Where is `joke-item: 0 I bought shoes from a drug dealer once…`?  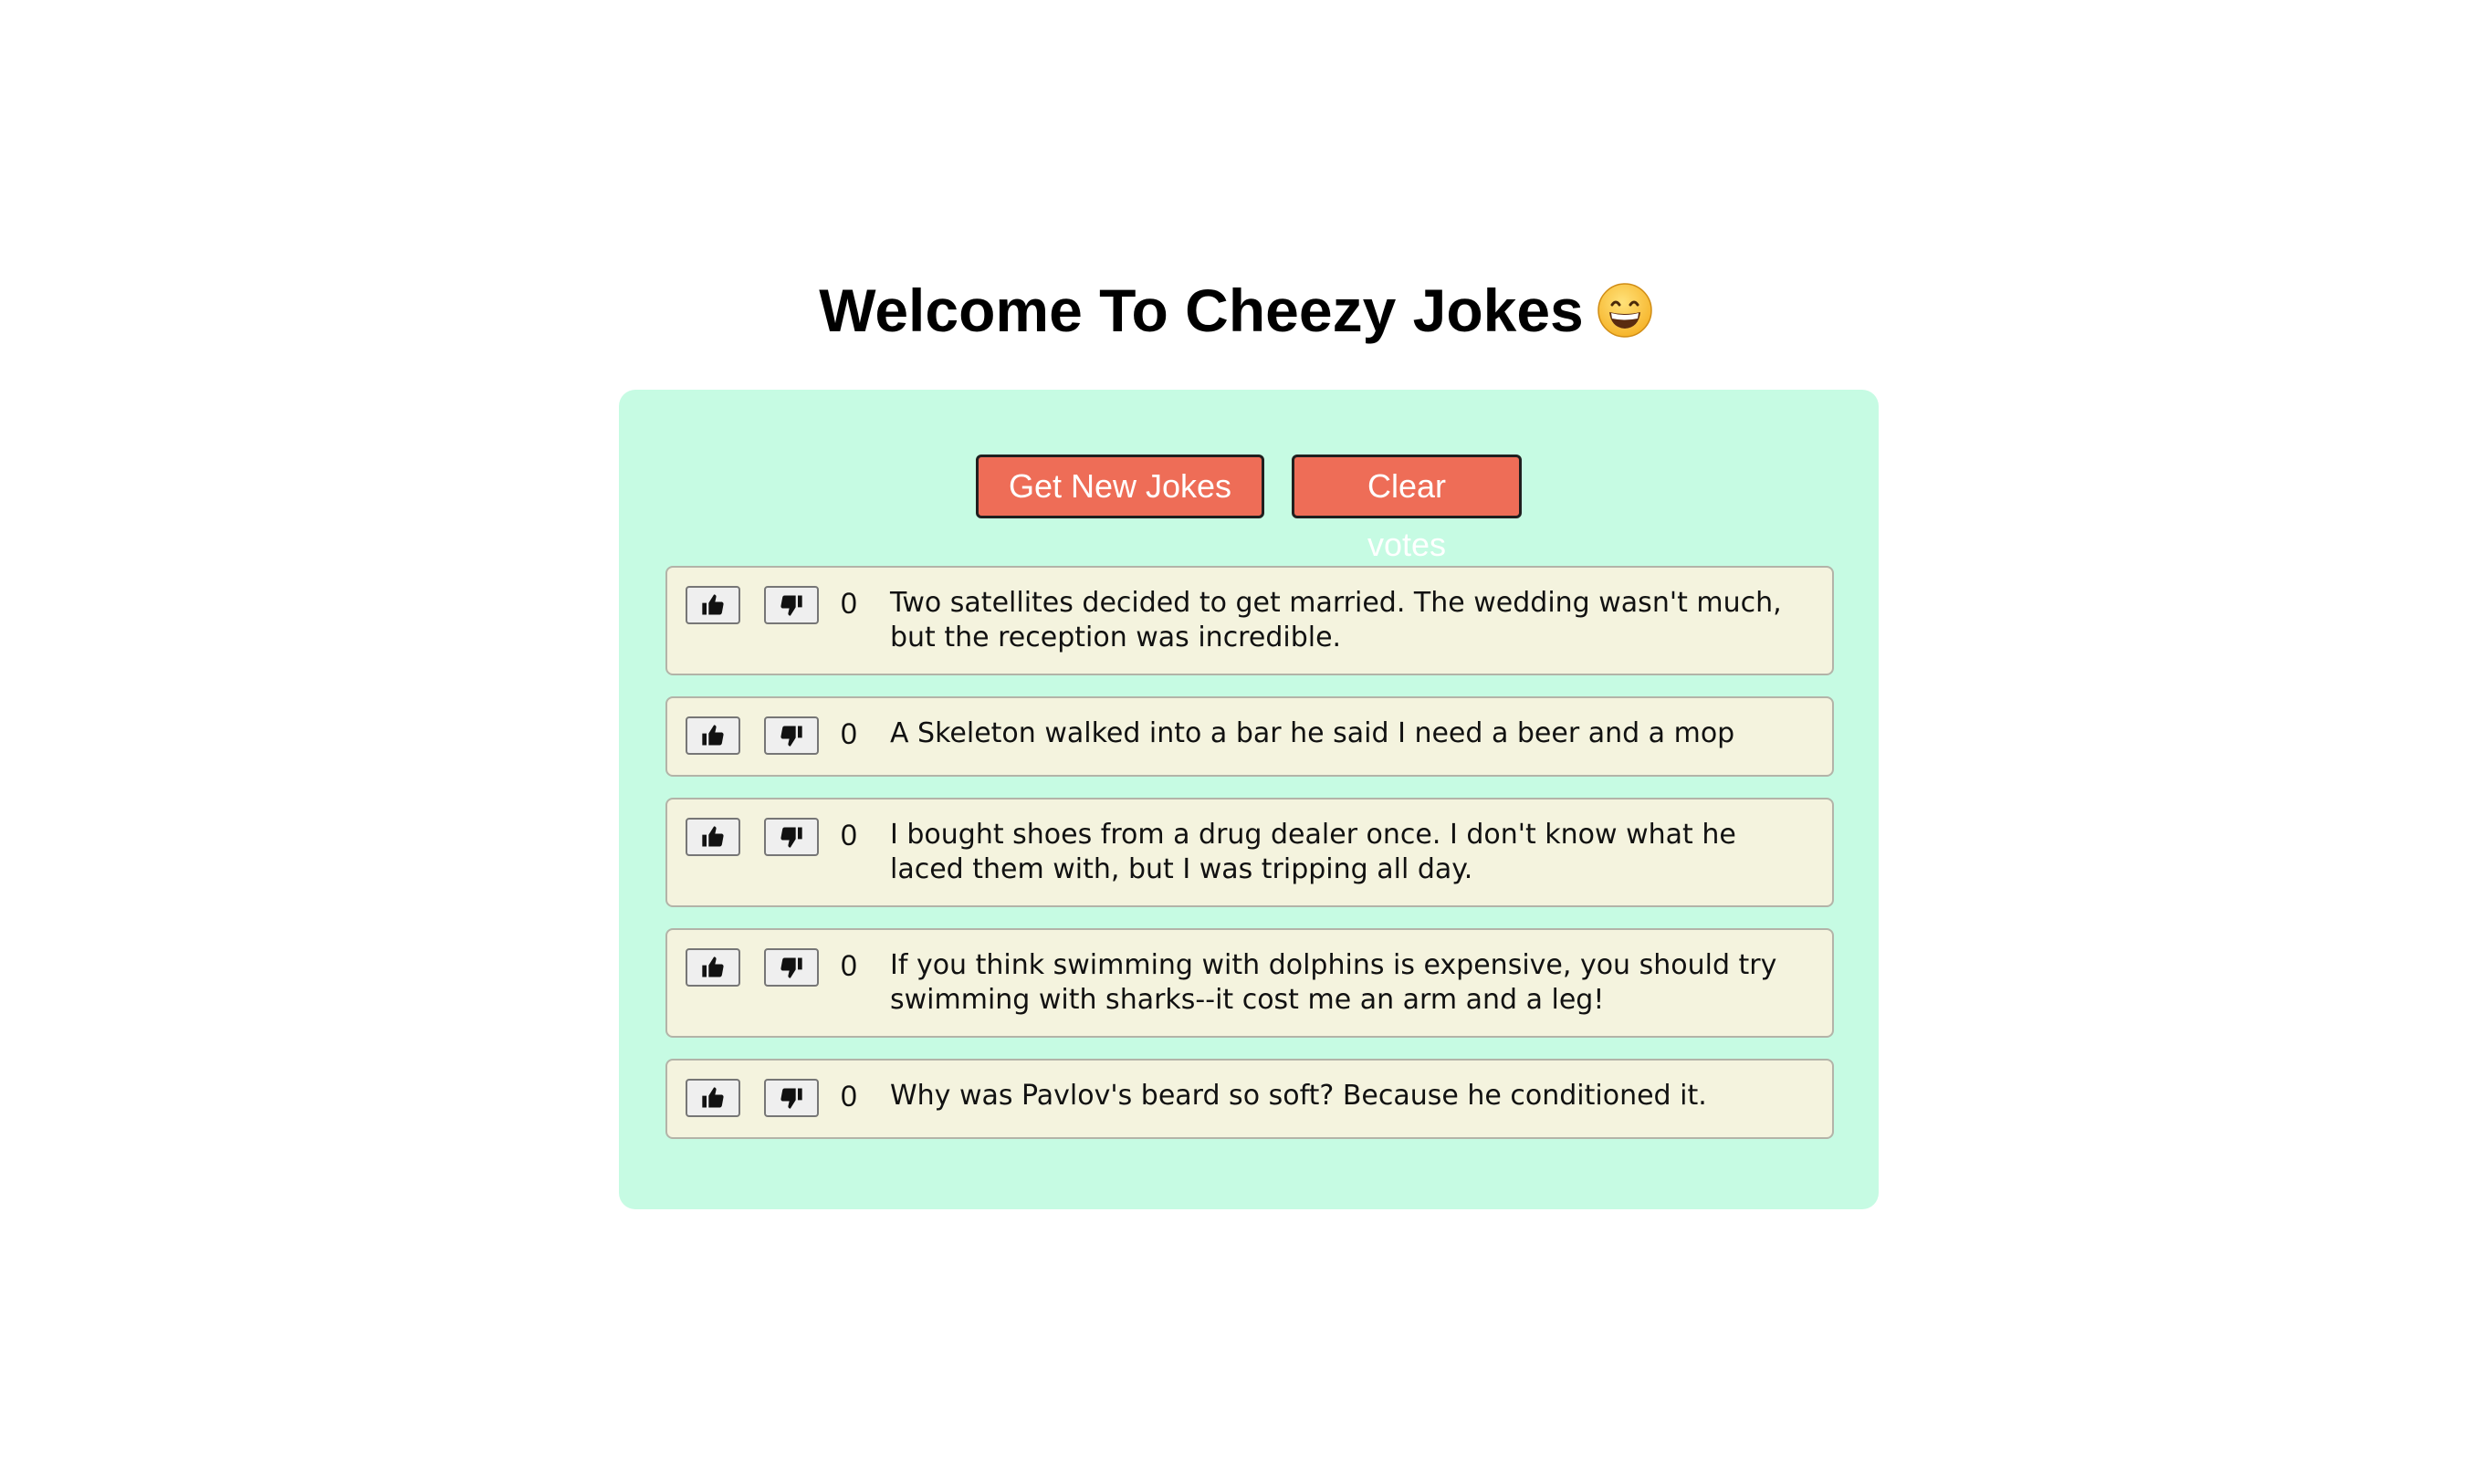
joke-item: 0 I bought shoes from a drug dealer once… is located at coordinates (1249, 852).